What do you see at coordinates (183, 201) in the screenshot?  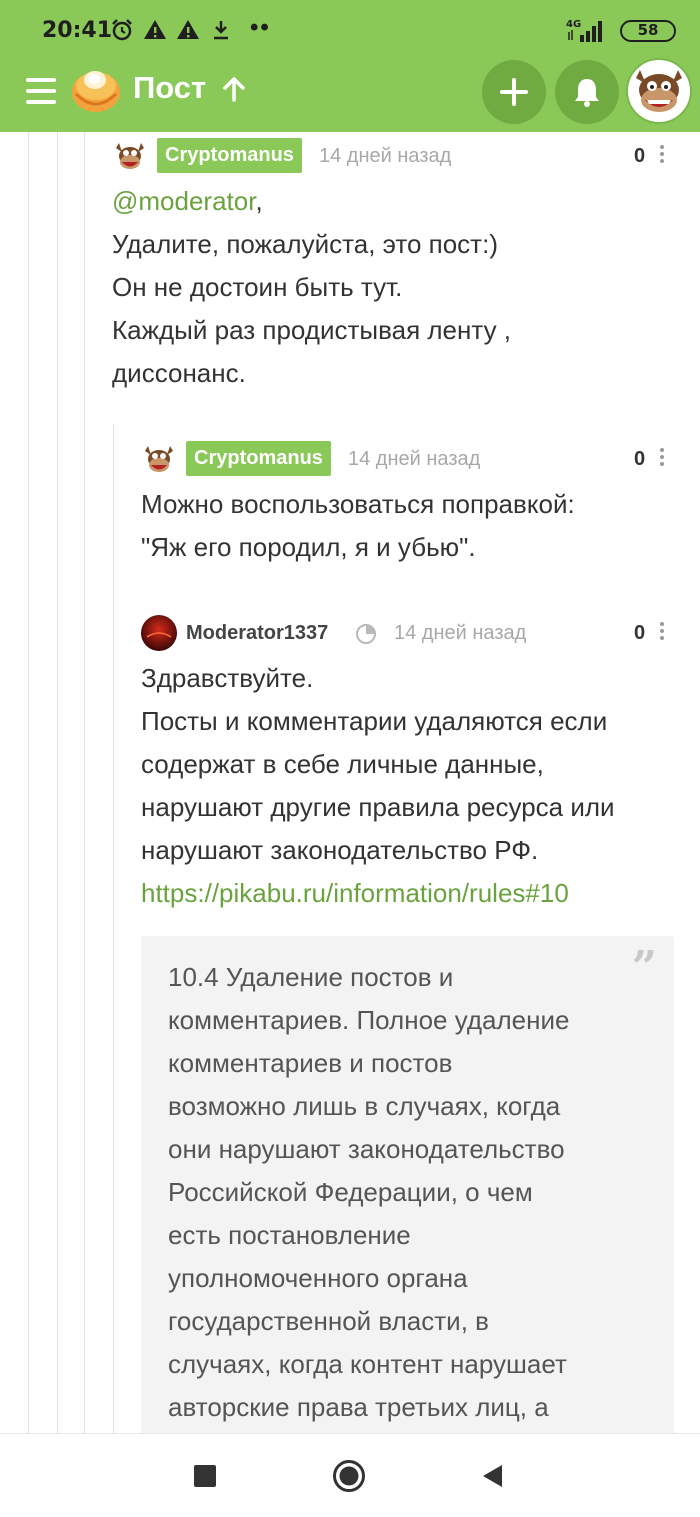 I see `user-mention-link: @moderator` at bounding box center [183, 201].